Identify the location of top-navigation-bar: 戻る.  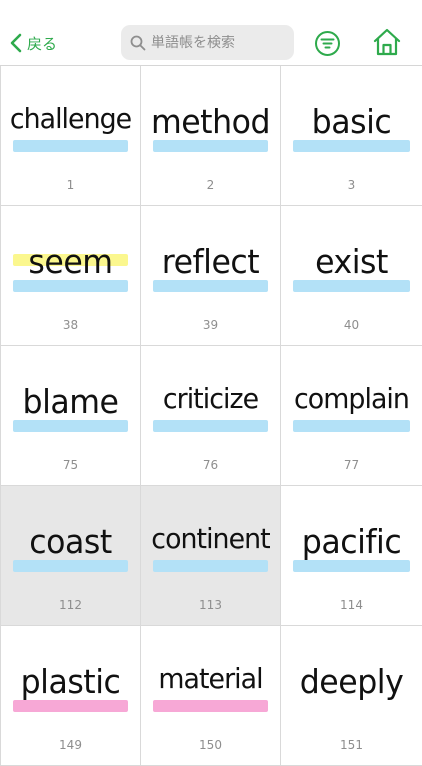
(211, 33).